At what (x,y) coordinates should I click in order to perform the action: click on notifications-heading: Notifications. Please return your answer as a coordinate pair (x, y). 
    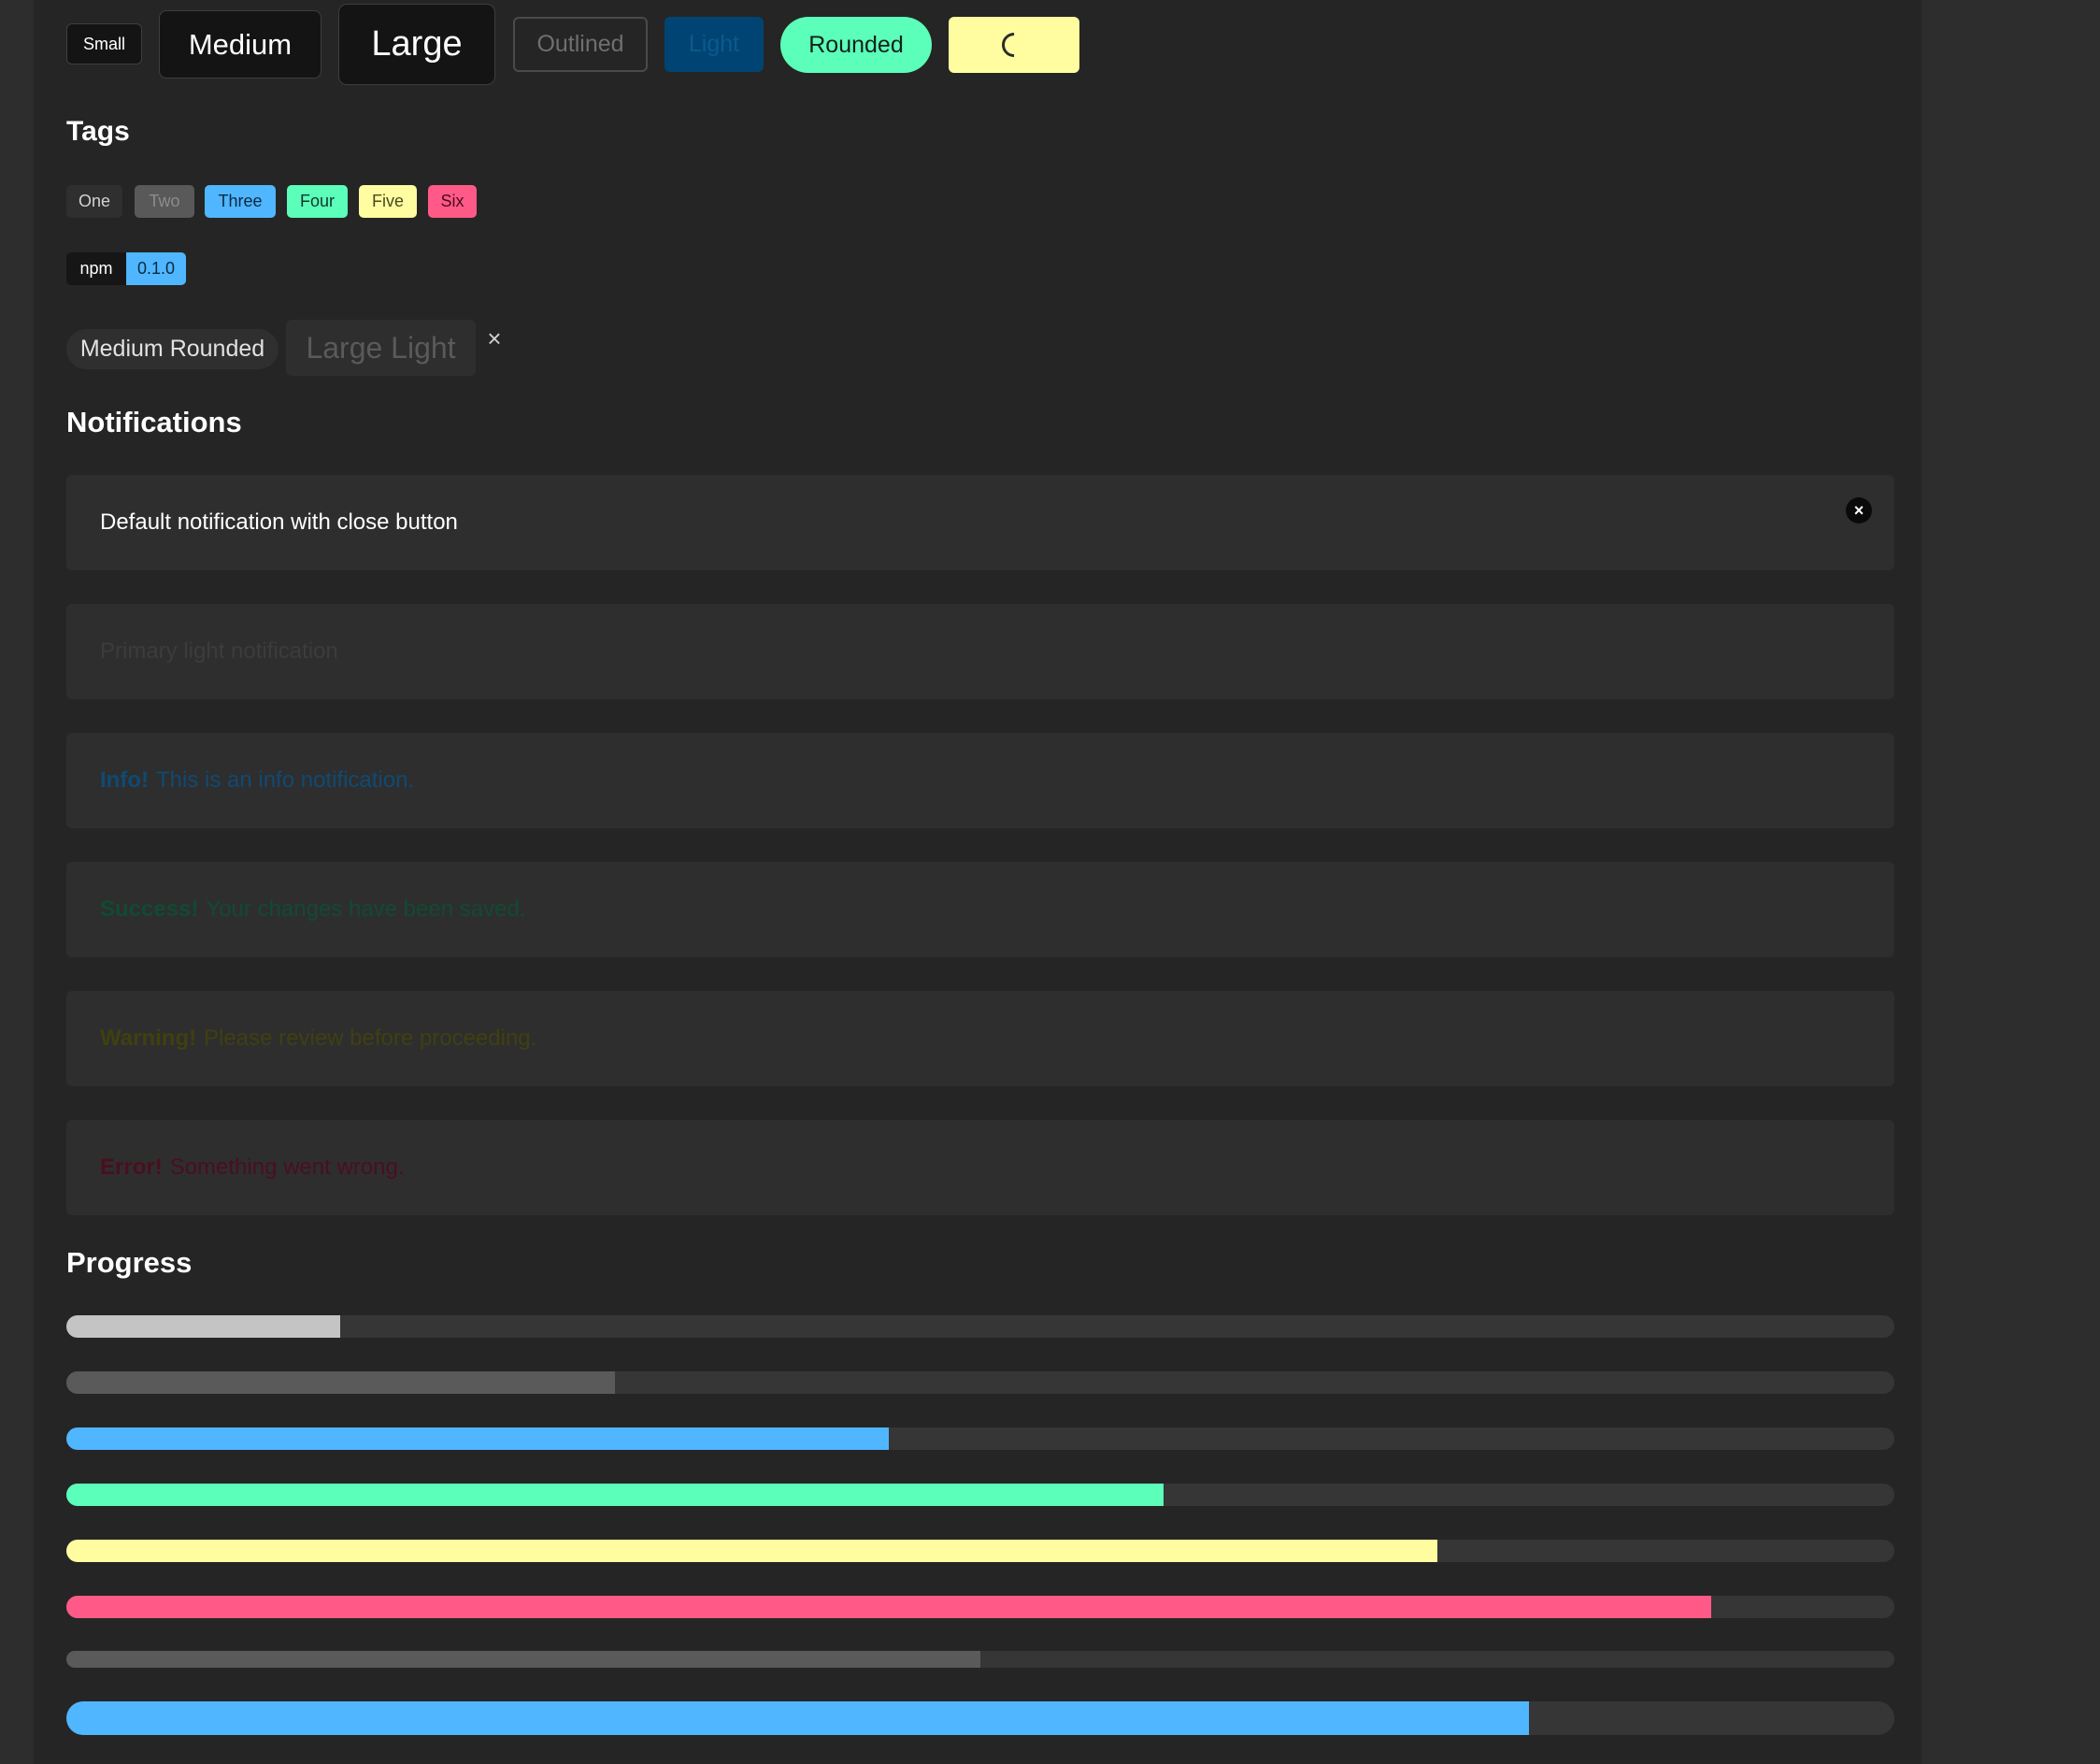
    Looking at the image, I should click on (154, 422).